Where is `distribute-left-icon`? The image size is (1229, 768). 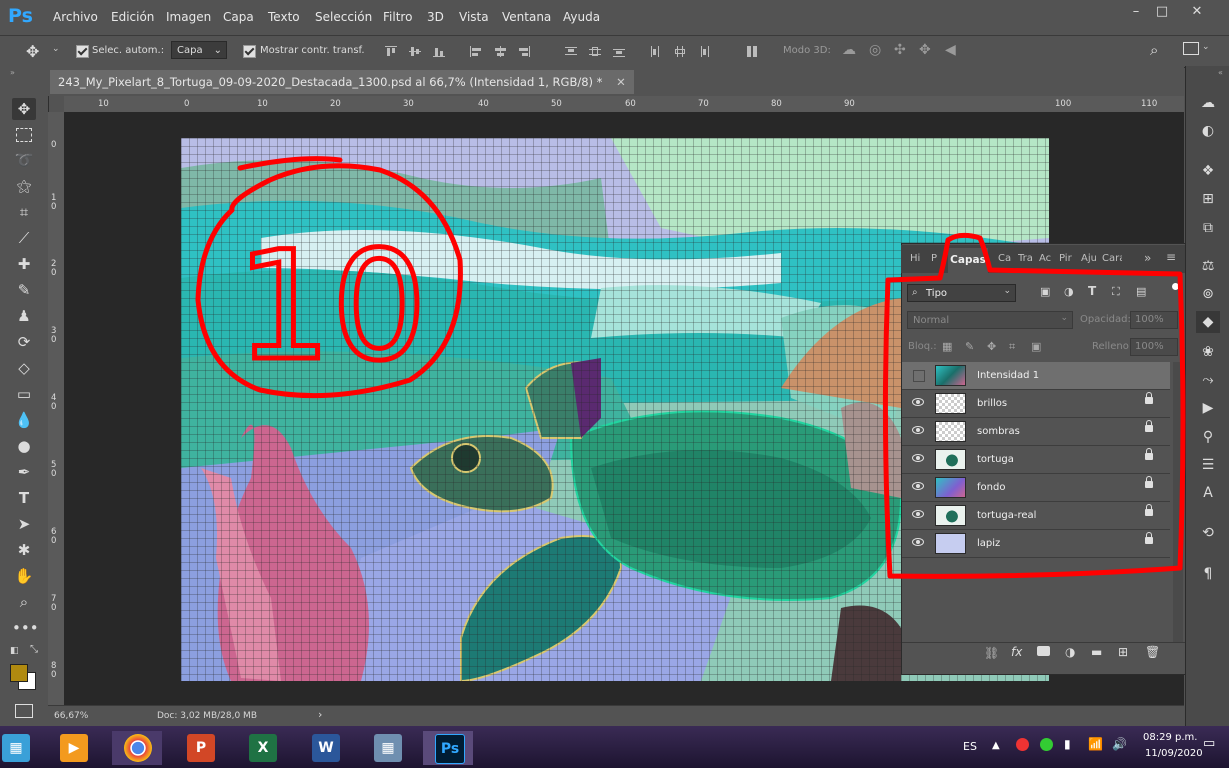
distribute-left-icon is located at coordinates (656, 51).